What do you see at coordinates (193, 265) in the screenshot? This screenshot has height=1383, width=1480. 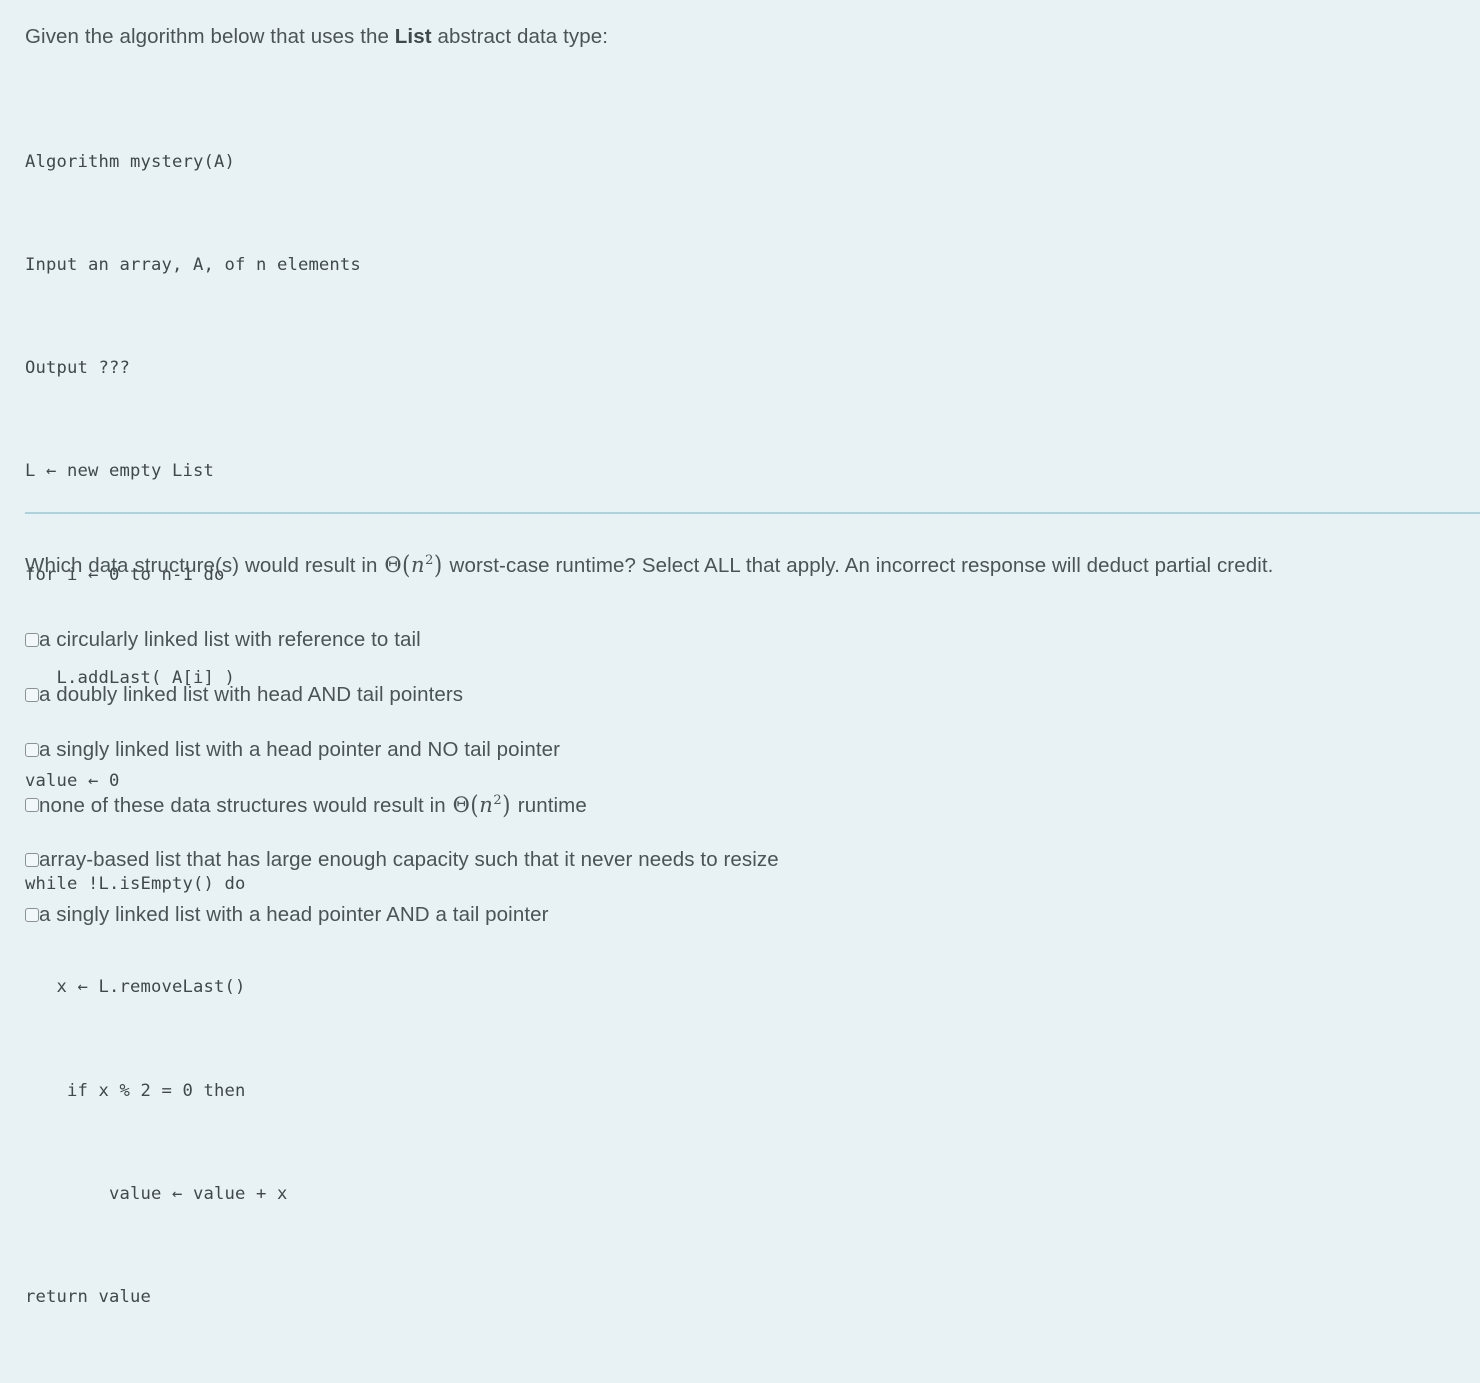 I see `code-line: Input an array, A, of n elements` at bounding box center [193, 265].